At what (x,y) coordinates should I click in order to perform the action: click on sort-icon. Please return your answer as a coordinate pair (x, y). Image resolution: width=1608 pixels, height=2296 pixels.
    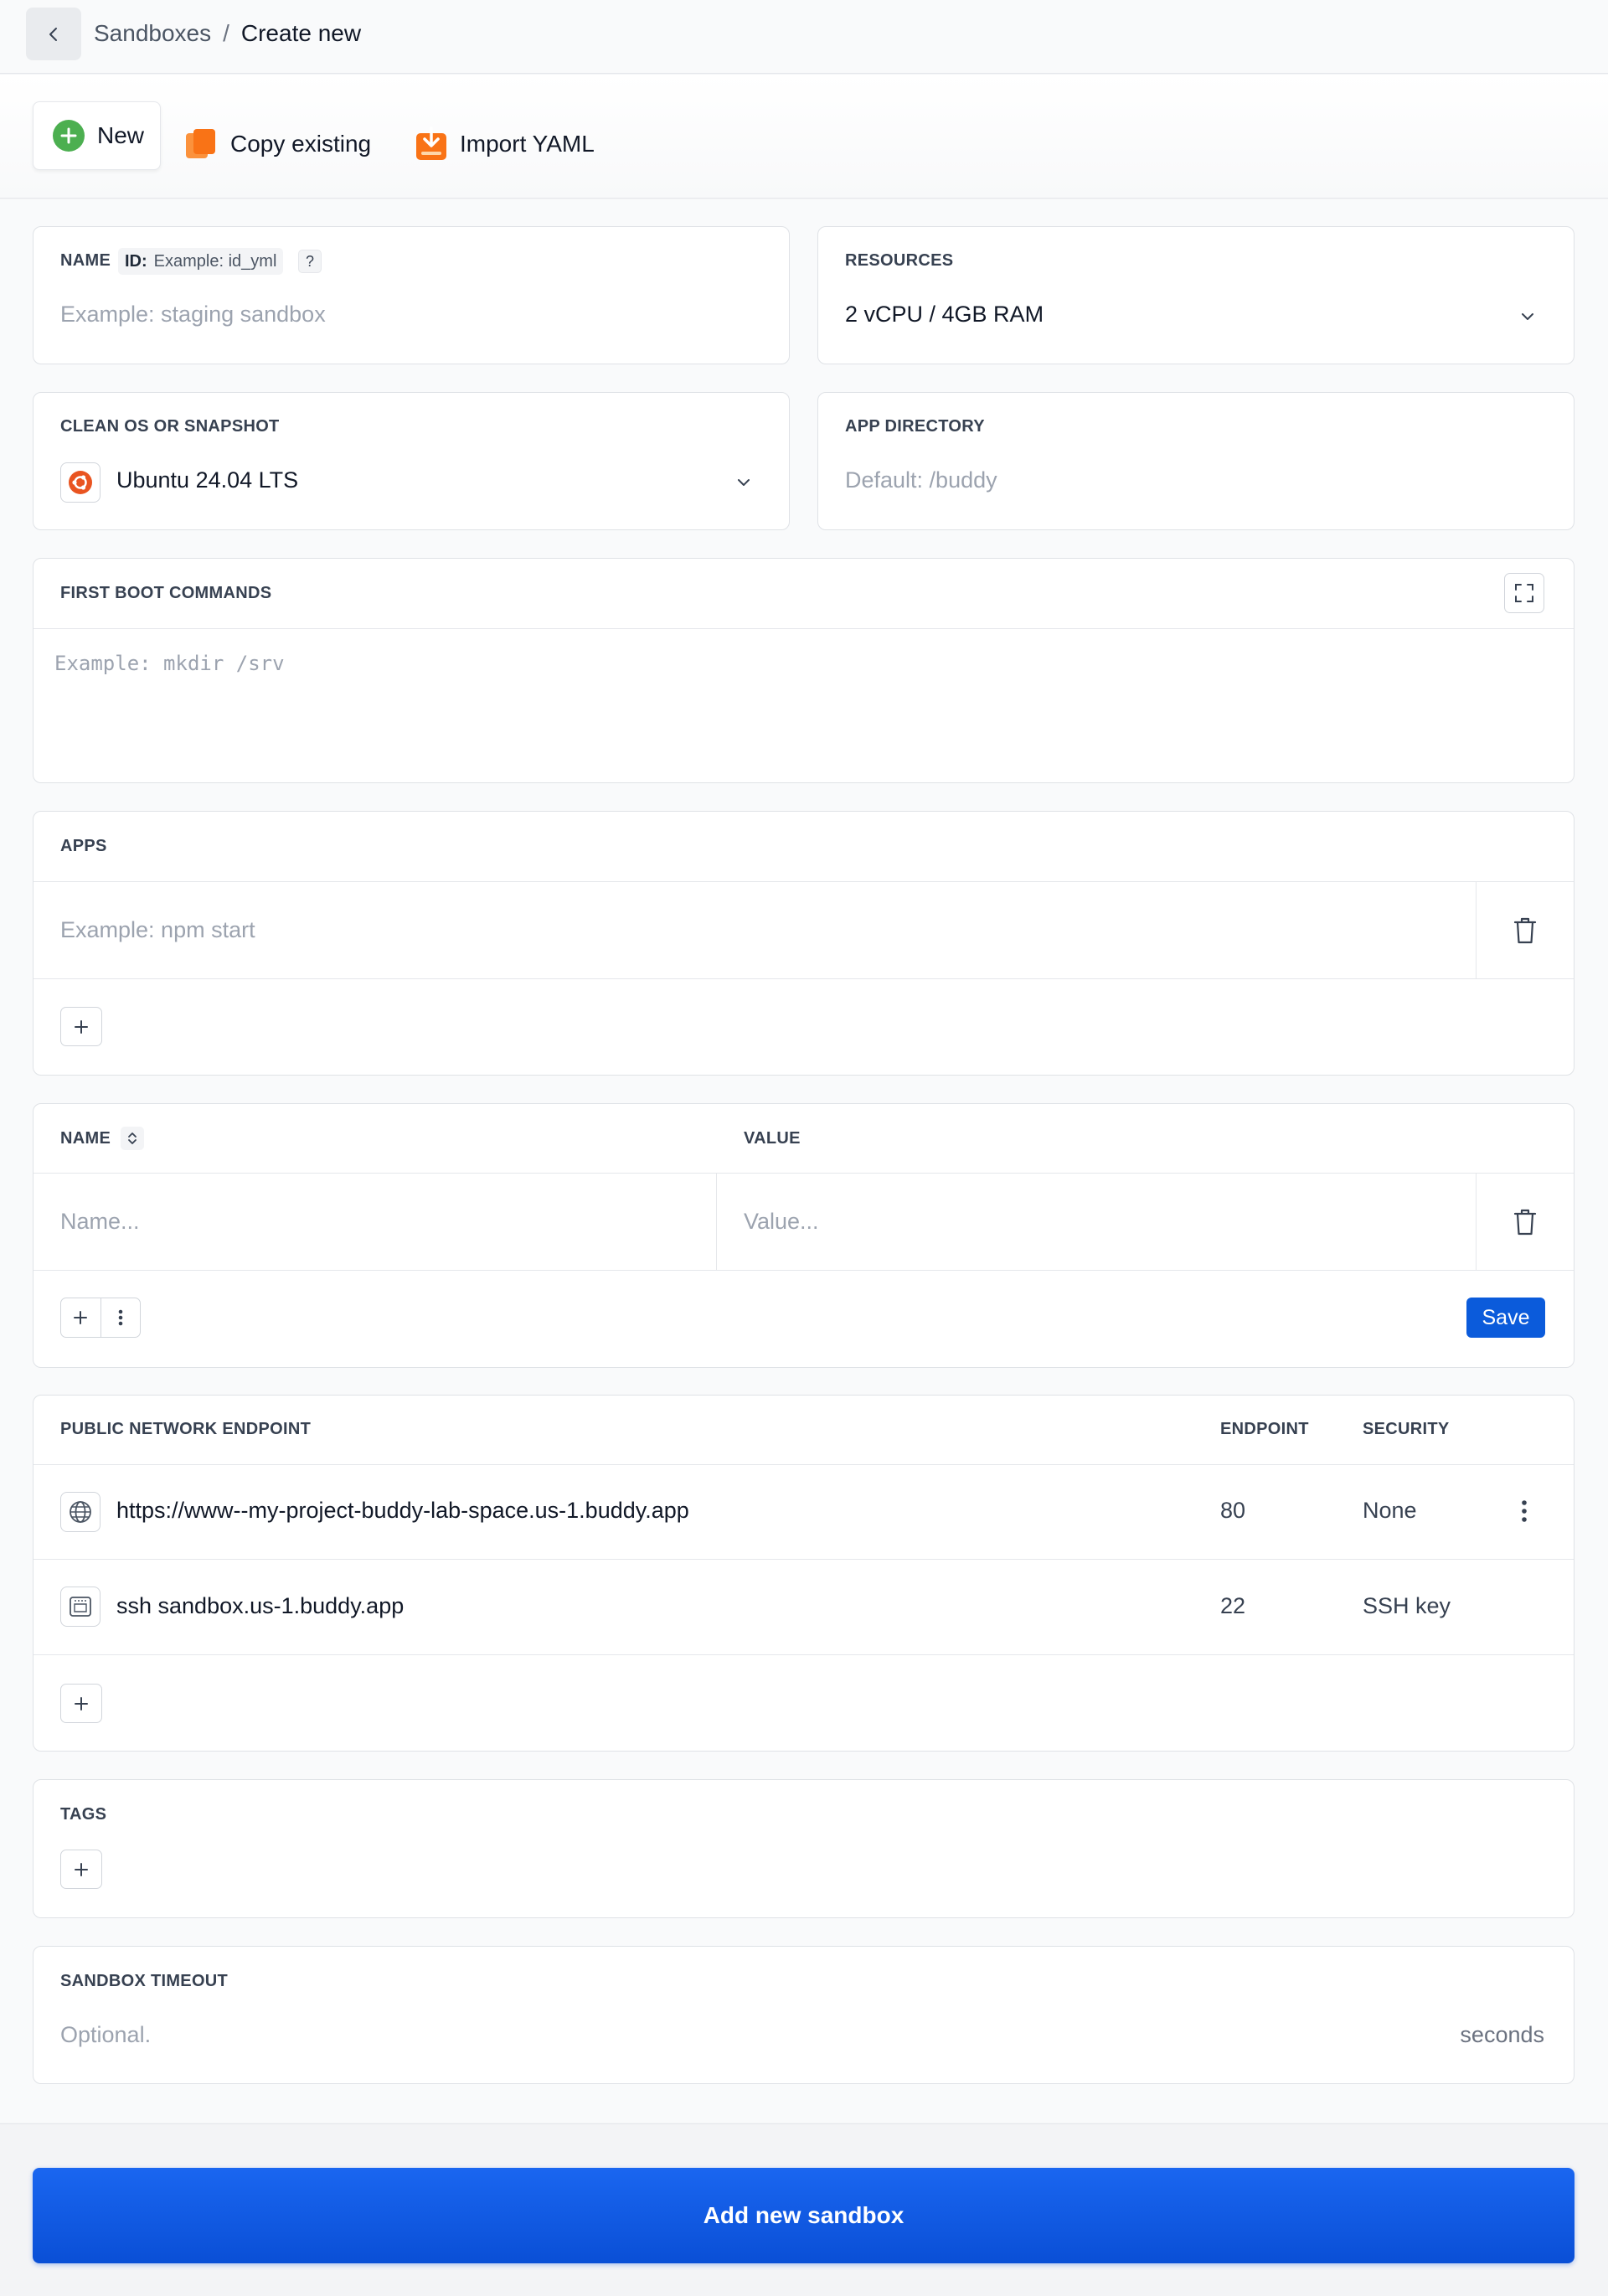
    Looking at the image, I should click on (132, 1138).